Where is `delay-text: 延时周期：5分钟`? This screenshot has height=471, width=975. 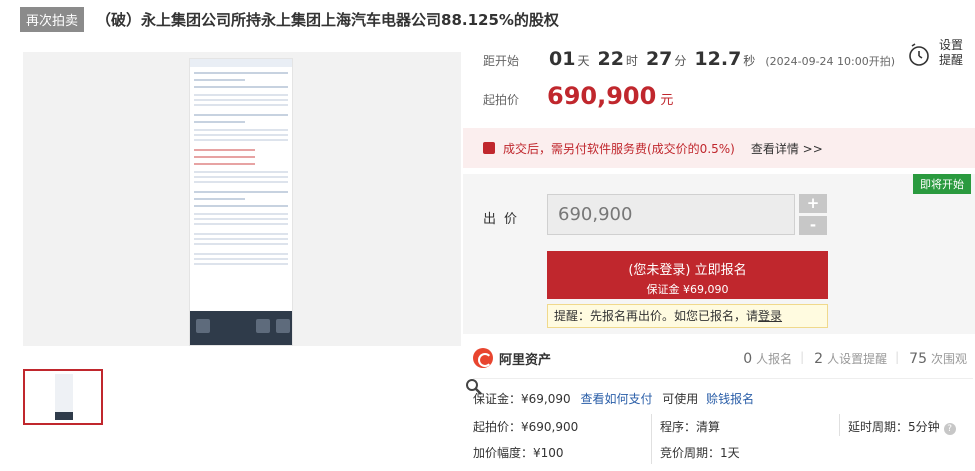 delay-text: 延时周期：5分钟 is located at coordinates (894, 427).